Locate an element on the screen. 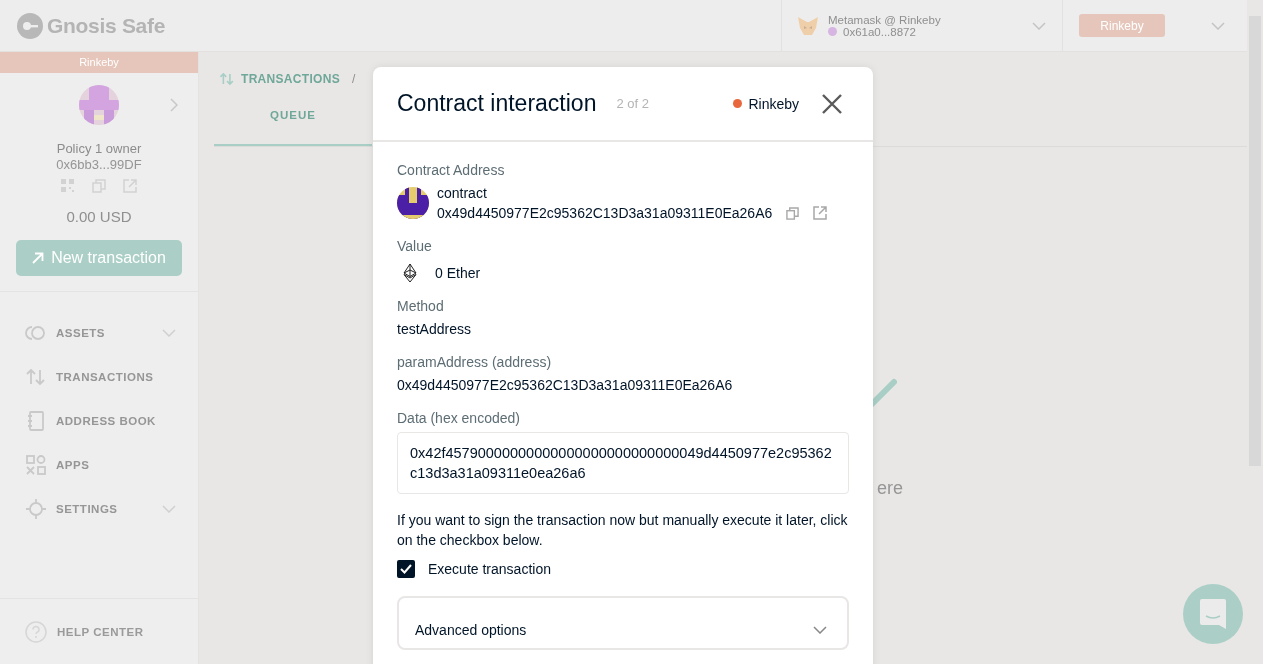  apps-icon is located at coordinates (36, 465).